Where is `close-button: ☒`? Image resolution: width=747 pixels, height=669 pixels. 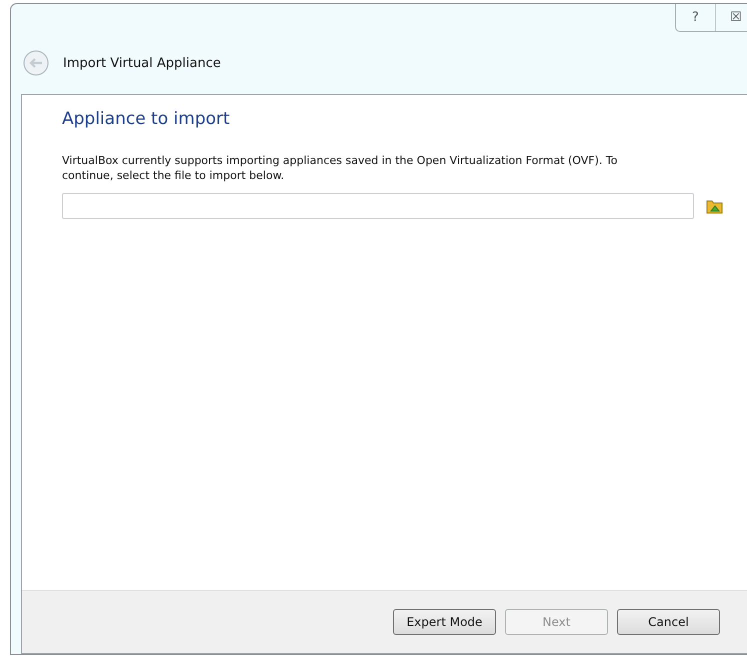
close-button: ☒ is located at coordinates (731, 17).